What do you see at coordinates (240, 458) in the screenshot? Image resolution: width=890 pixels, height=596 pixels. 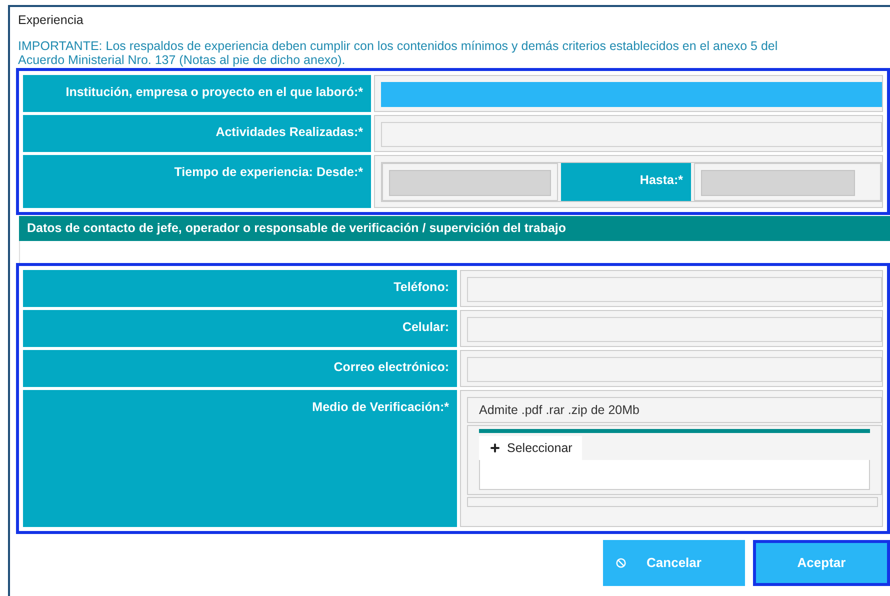 I see `field-label-cell: Medio de Verificación:*` at bounding box center [240, 458].